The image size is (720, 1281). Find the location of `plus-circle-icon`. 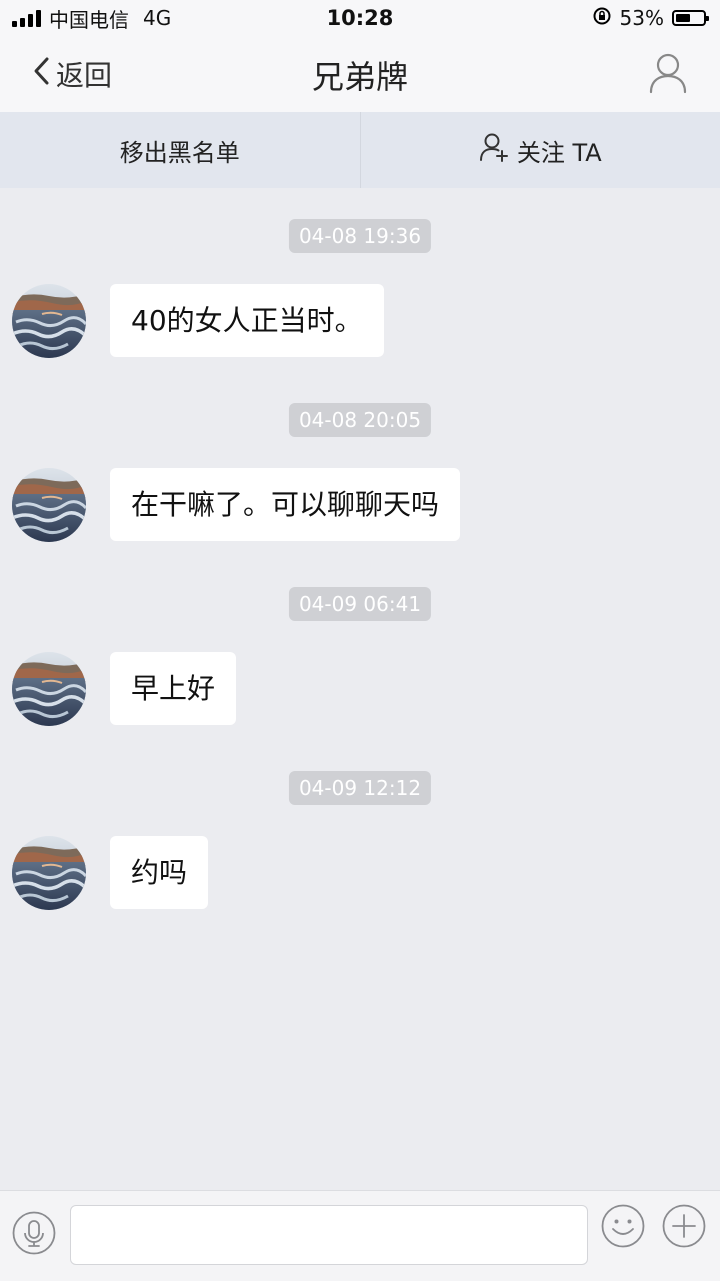

plus-circle-icon is located at coordinates (684, 1242).